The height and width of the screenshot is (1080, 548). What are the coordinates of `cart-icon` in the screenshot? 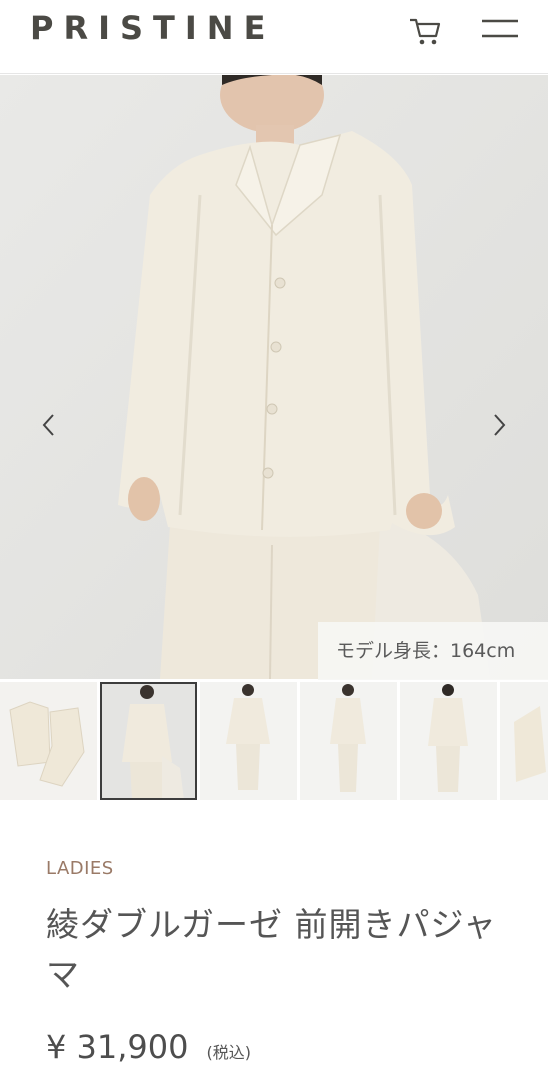 It's located at (425, 31).